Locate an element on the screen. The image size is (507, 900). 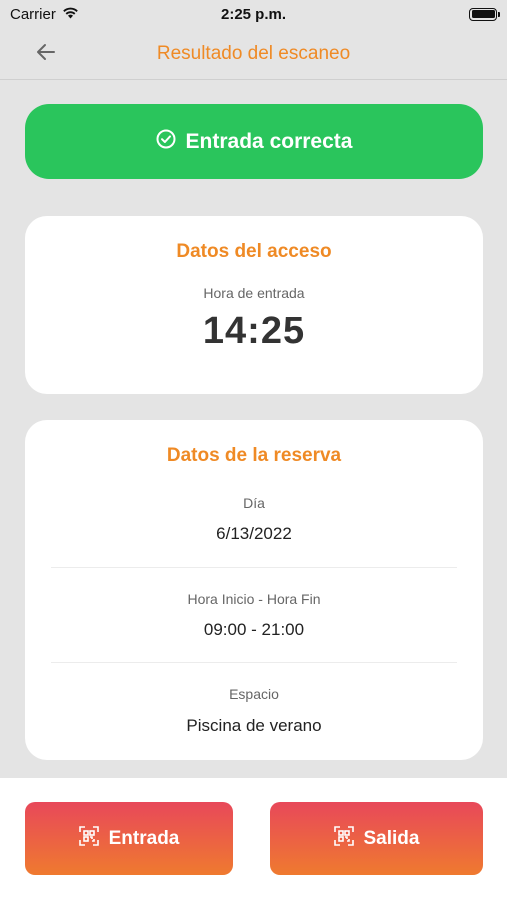
back-button is located at coordinates (46, 54).